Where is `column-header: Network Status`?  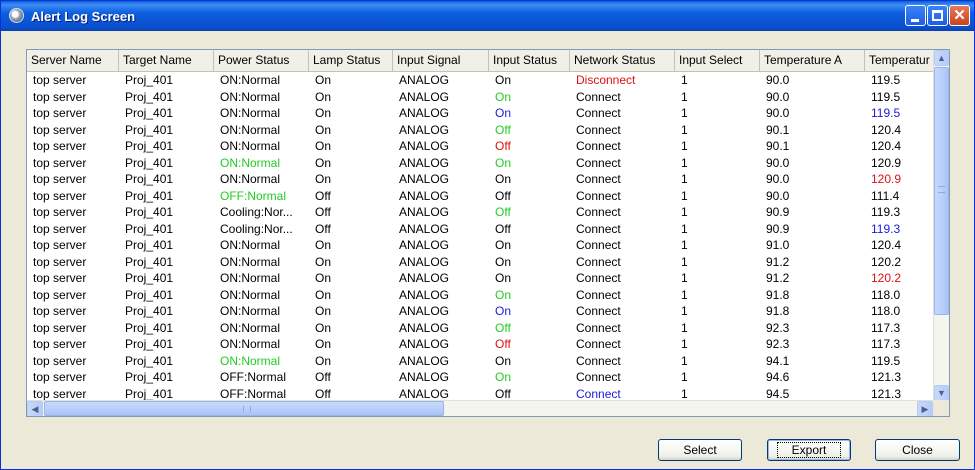 column-header: Network Status is located at coordinates (622, 60).